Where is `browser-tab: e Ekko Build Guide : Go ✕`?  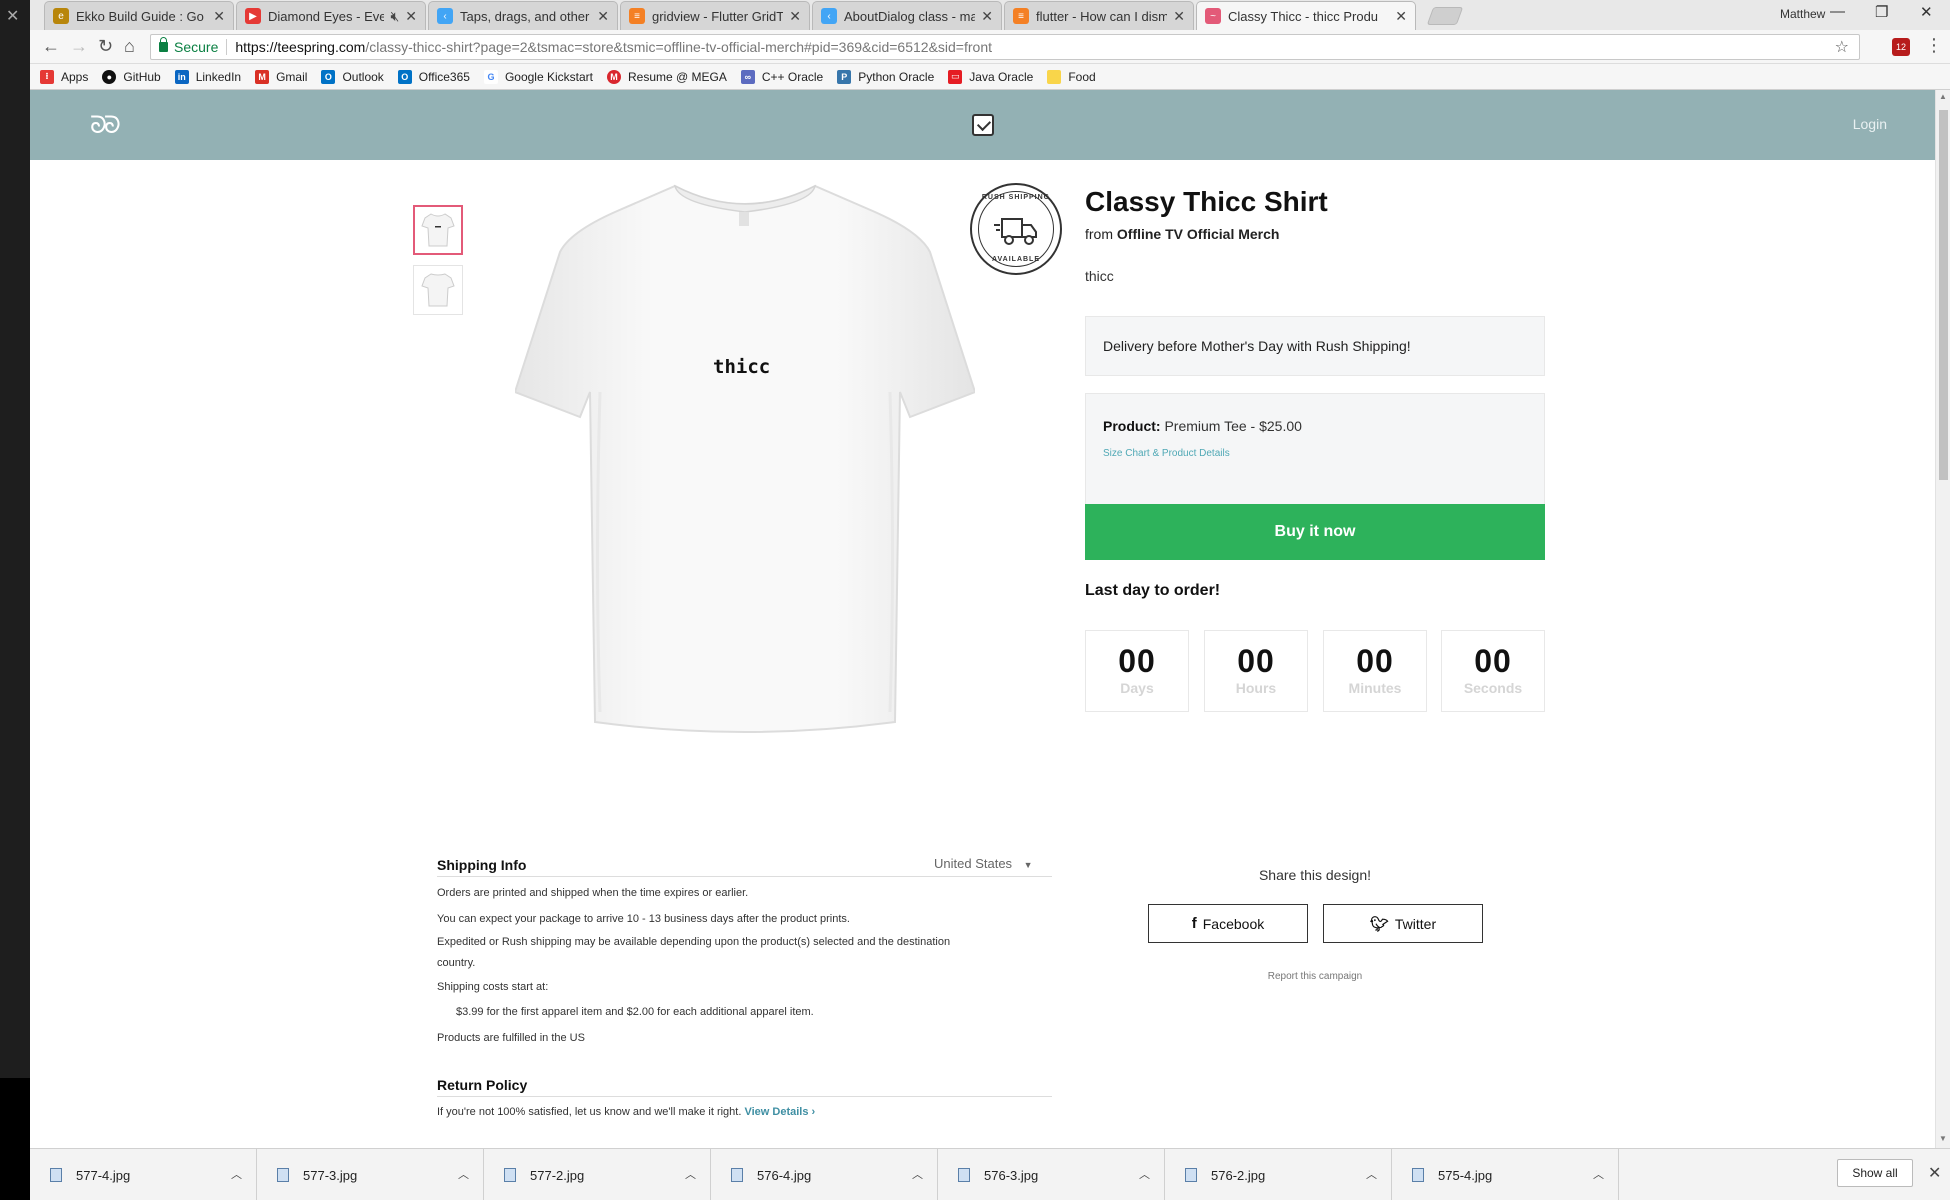 browser-tab: e Ekko Build Guide : Go ✕ is located at coordinates (139, 15).